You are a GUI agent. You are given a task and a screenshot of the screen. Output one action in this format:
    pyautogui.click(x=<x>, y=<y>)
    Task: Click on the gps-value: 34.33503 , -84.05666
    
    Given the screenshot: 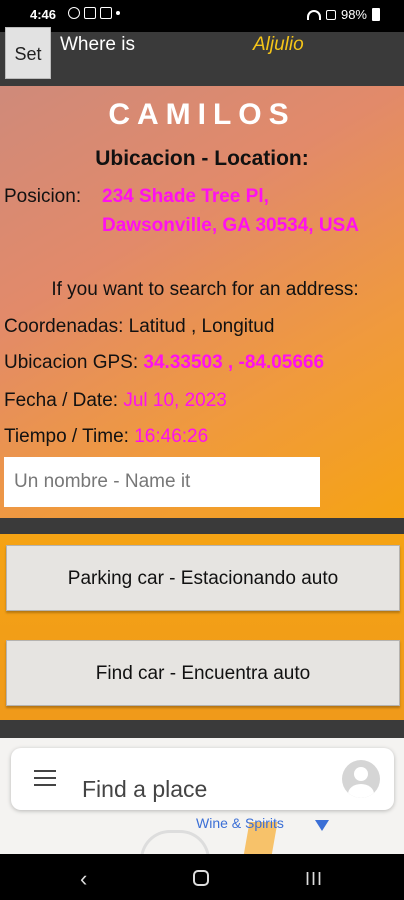 What is the action you would take?
    pyautogui.click(x=234, y=362)
    